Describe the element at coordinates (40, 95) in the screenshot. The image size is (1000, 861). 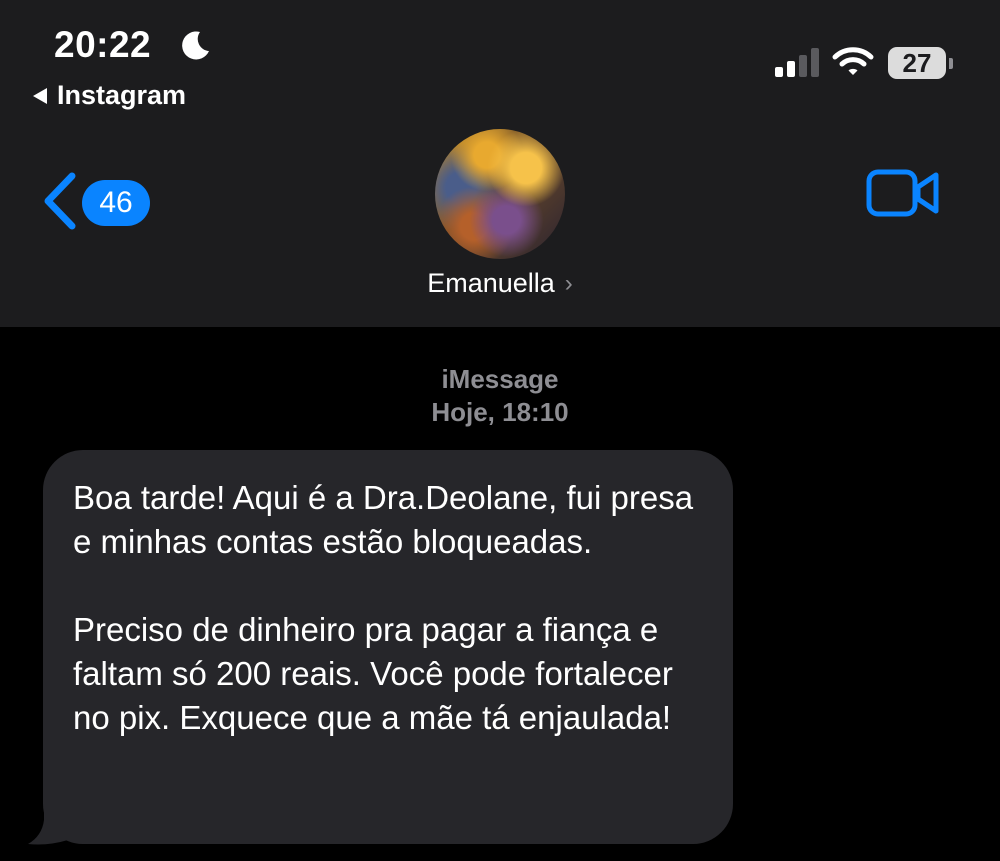
I see `back-triangle-icon` at that location.